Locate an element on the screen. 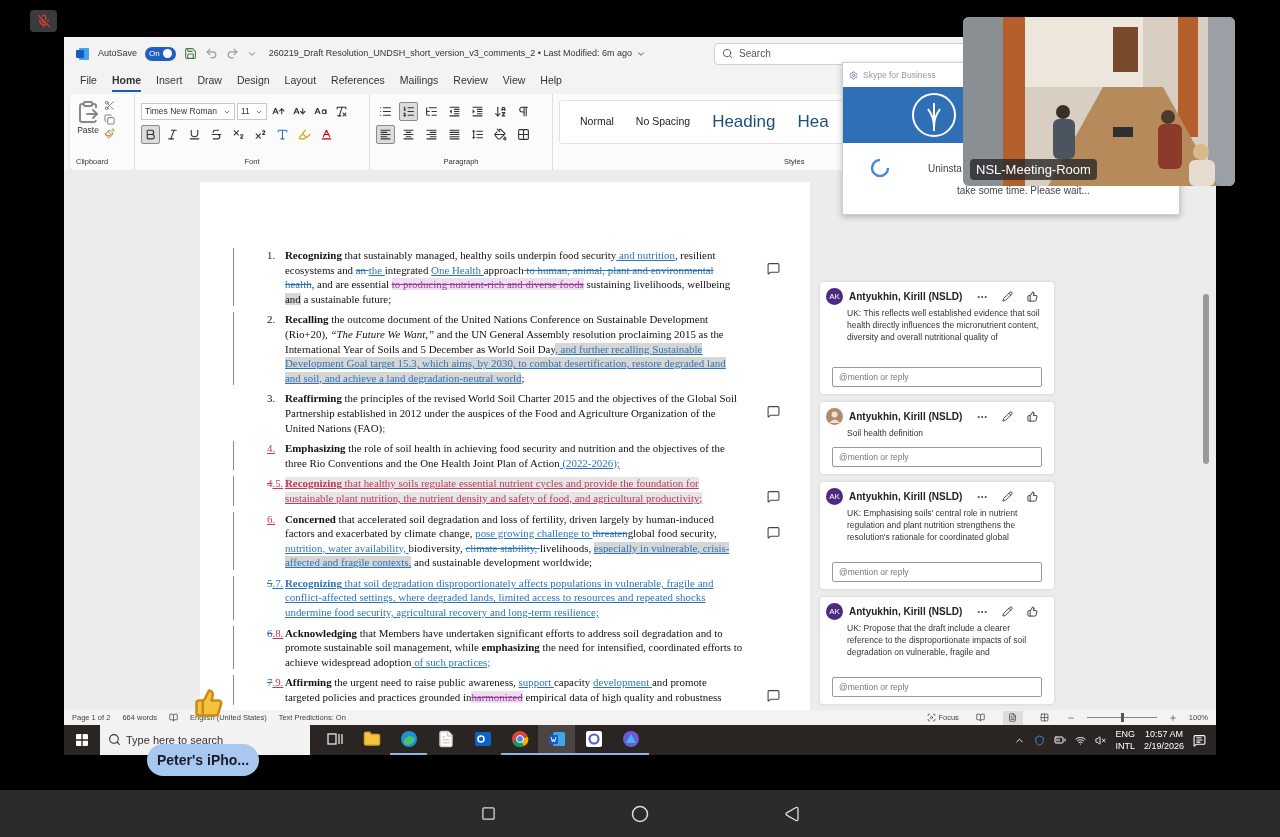  menu-tab: View is located at coordinates (514, 82).